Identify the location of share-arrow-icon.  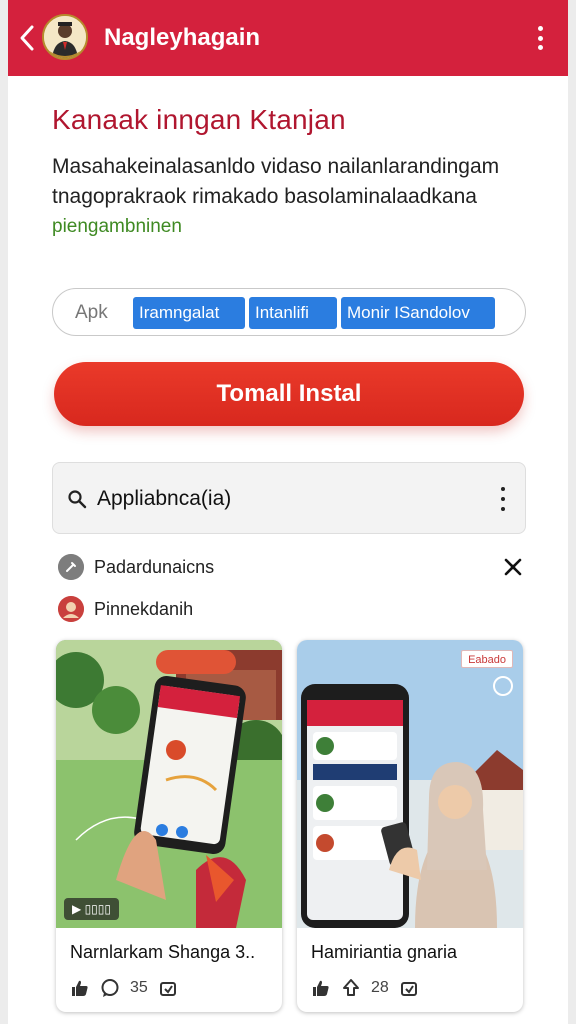
(351, 988).